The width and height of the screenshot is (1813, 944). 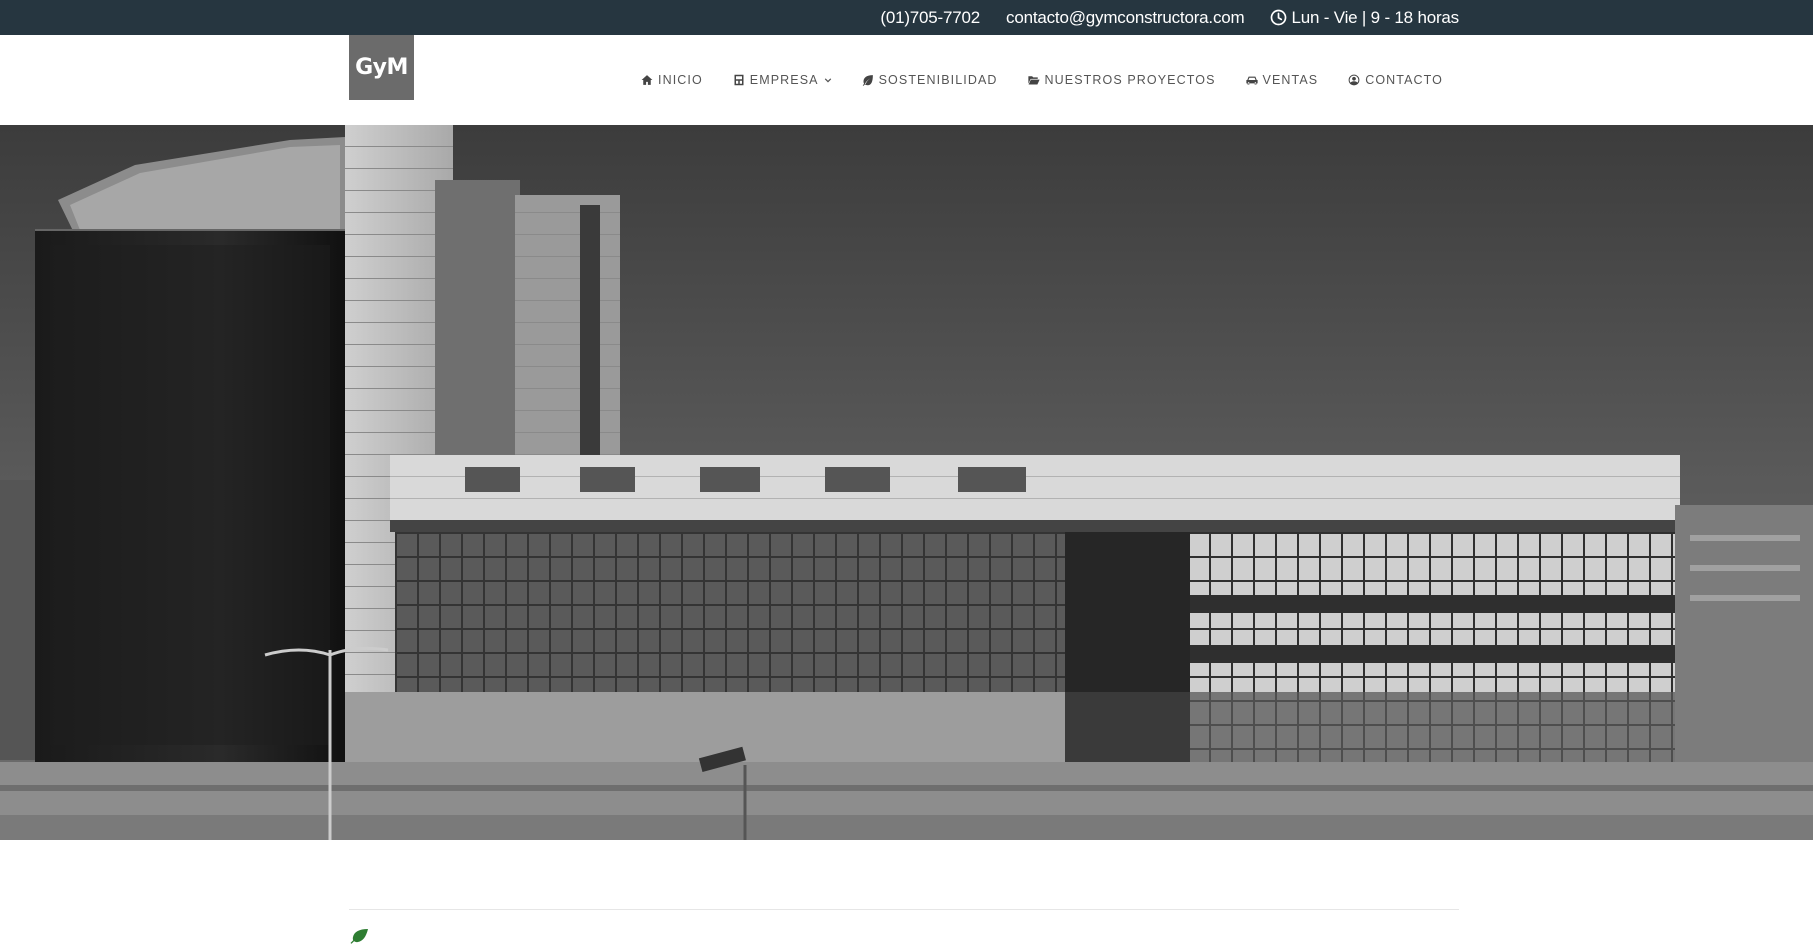 I want to click on site-logo: GyM, so click(x=381, y=67).